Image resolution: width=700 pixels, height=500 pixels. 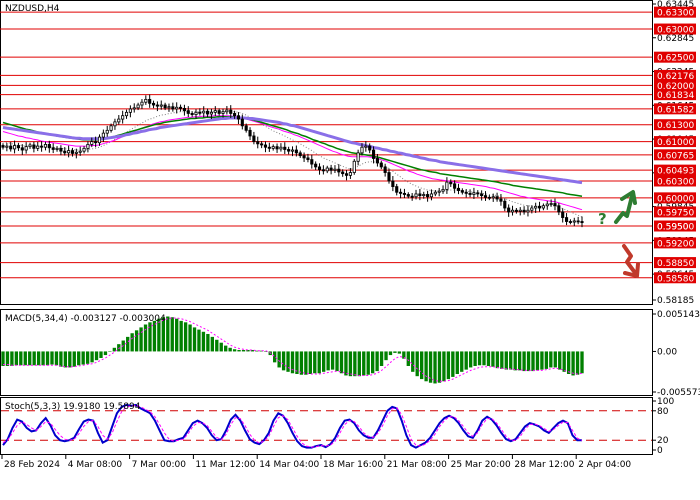 What do you see at coordinates (660, 451) in the screenshot?
I see `stoch-tick-label: 0` at bounding box center [660, 451].